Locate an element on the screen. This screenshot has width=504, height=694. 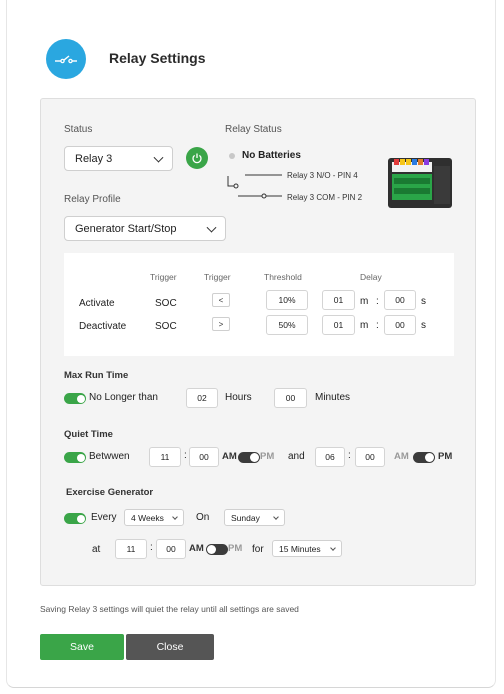
delay-header: Delay is located at coordinates (371, 277).